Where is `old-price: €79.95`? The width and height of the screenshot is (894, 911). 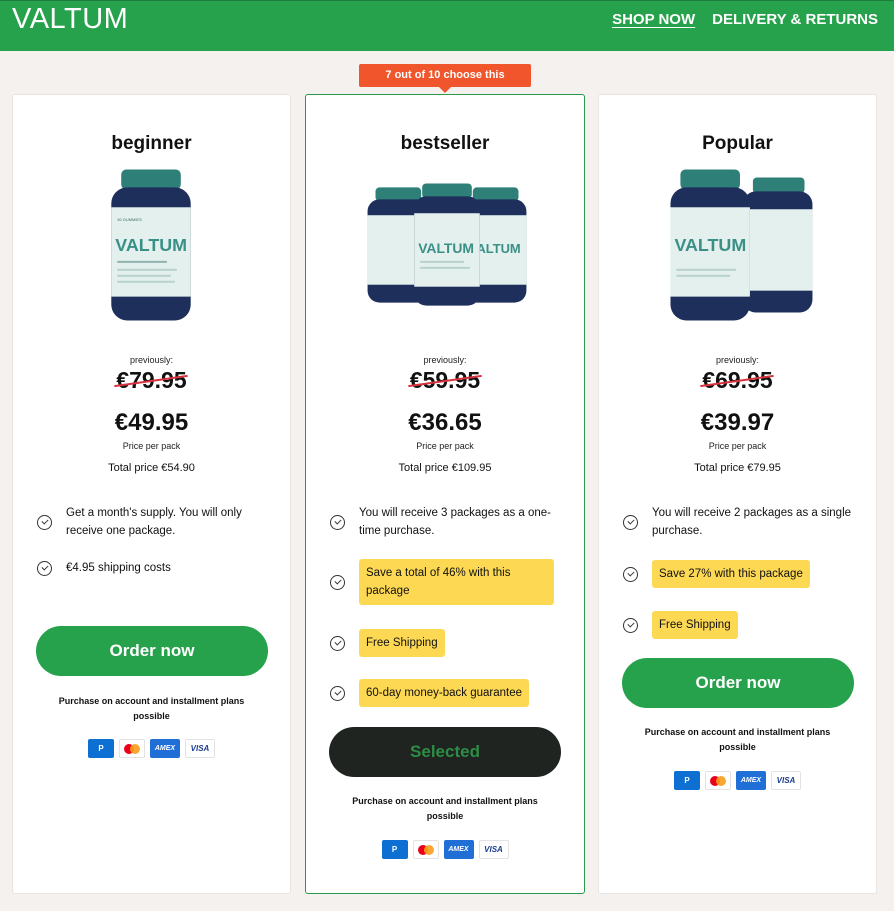 old-price: €79.95 is located at coordinates (151, 380).